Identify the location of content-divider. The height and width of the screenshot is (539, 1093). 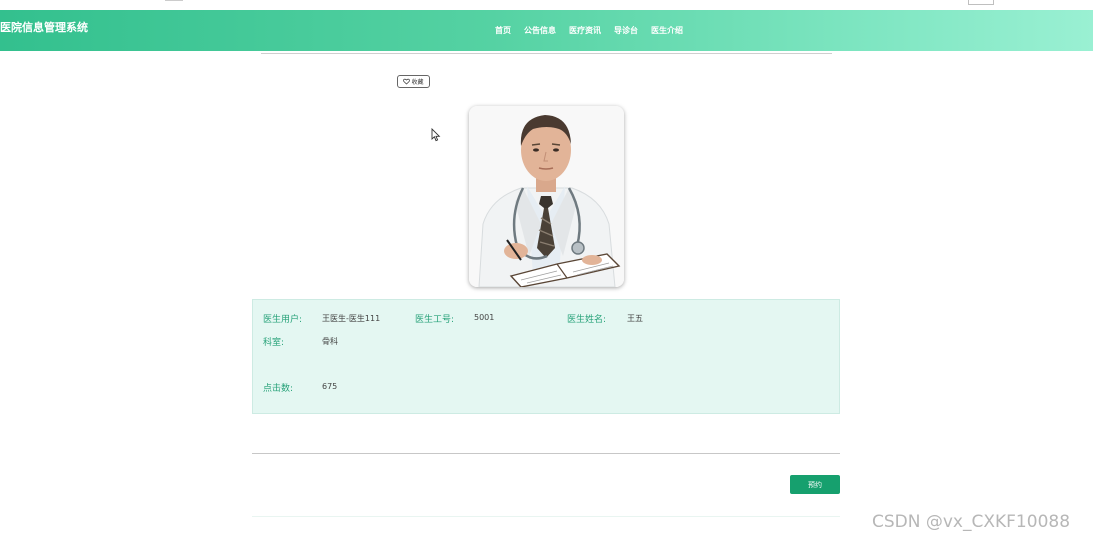
(546, 453).